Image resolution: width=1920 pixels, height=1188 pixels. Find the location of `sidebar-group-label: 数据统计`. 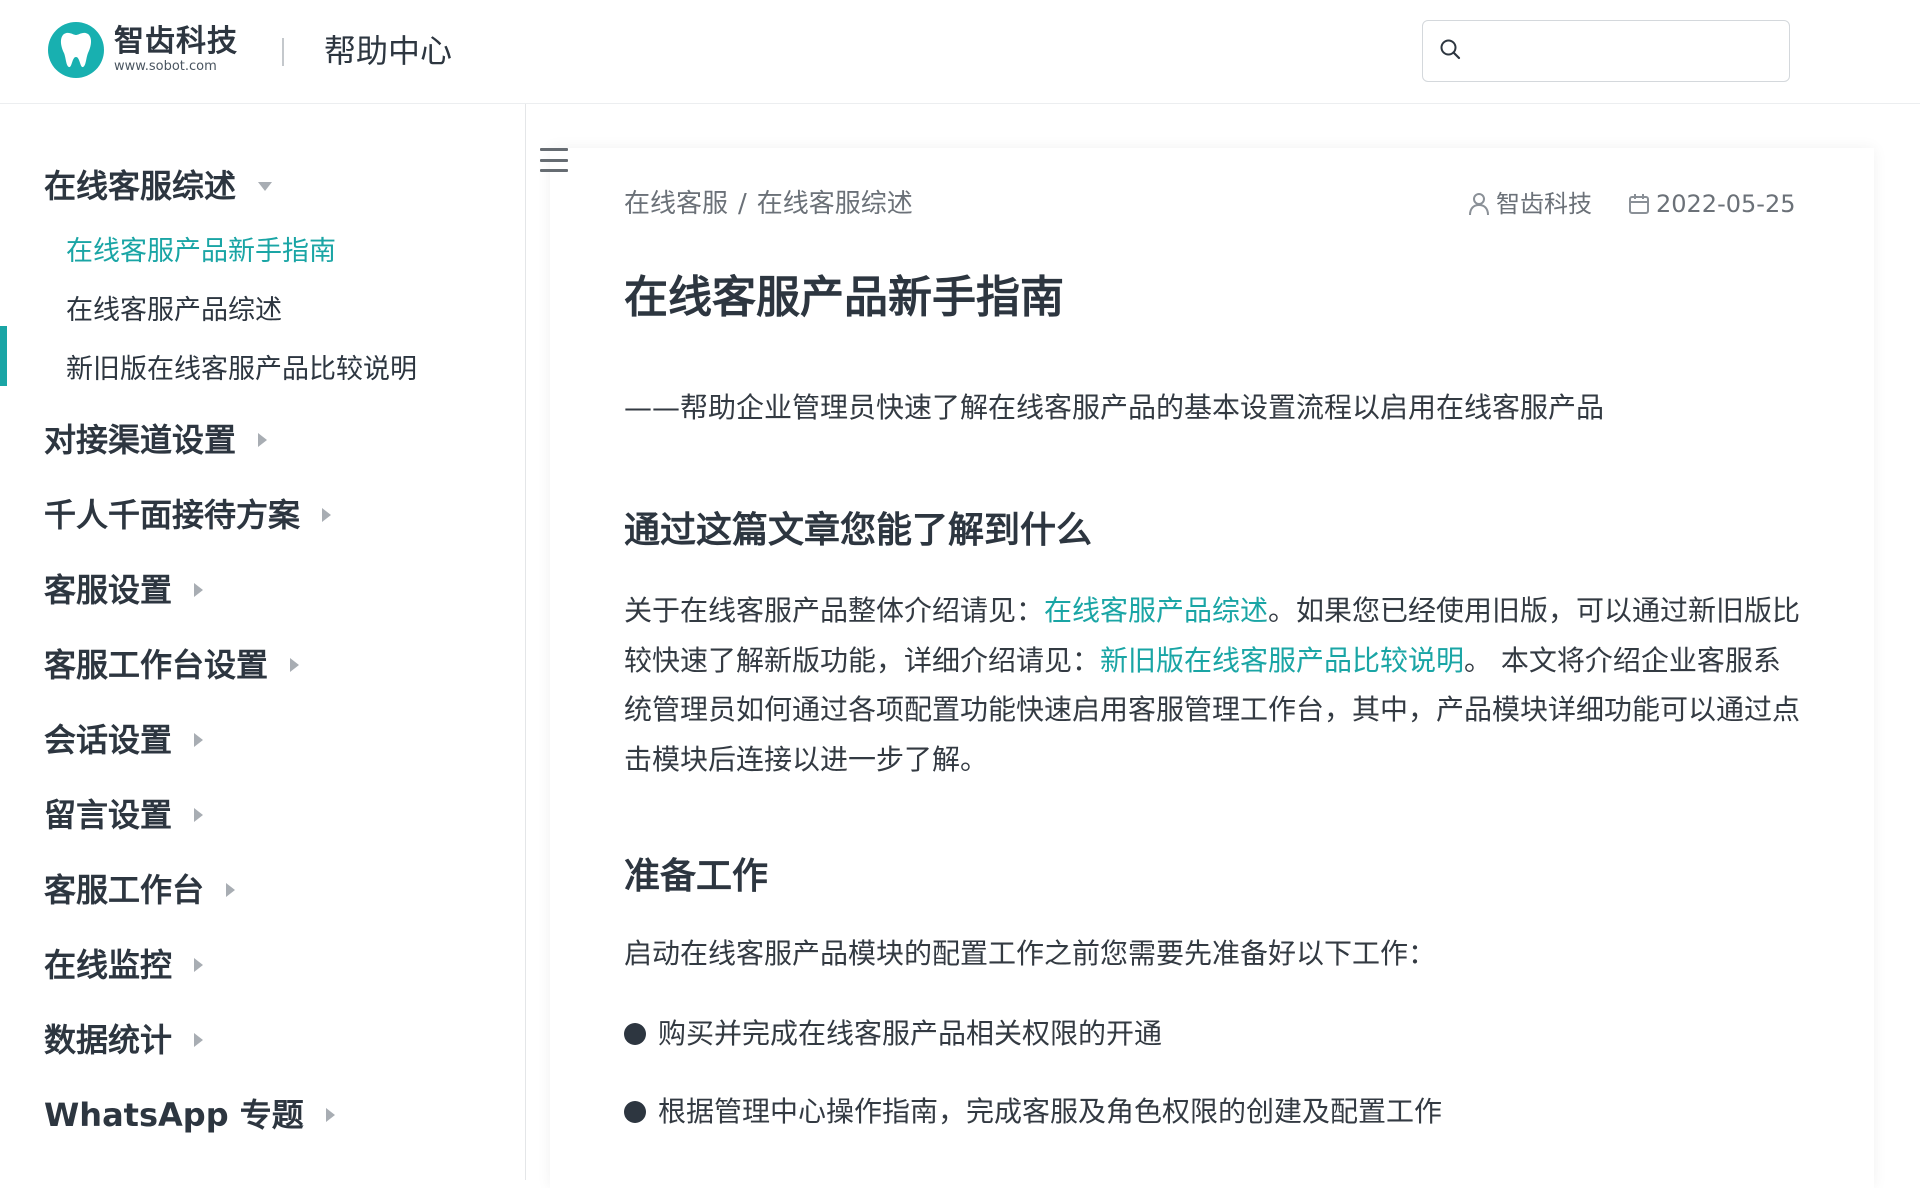

sidebar-group-label: 数据统计 is located at coordinates (108, 1040).